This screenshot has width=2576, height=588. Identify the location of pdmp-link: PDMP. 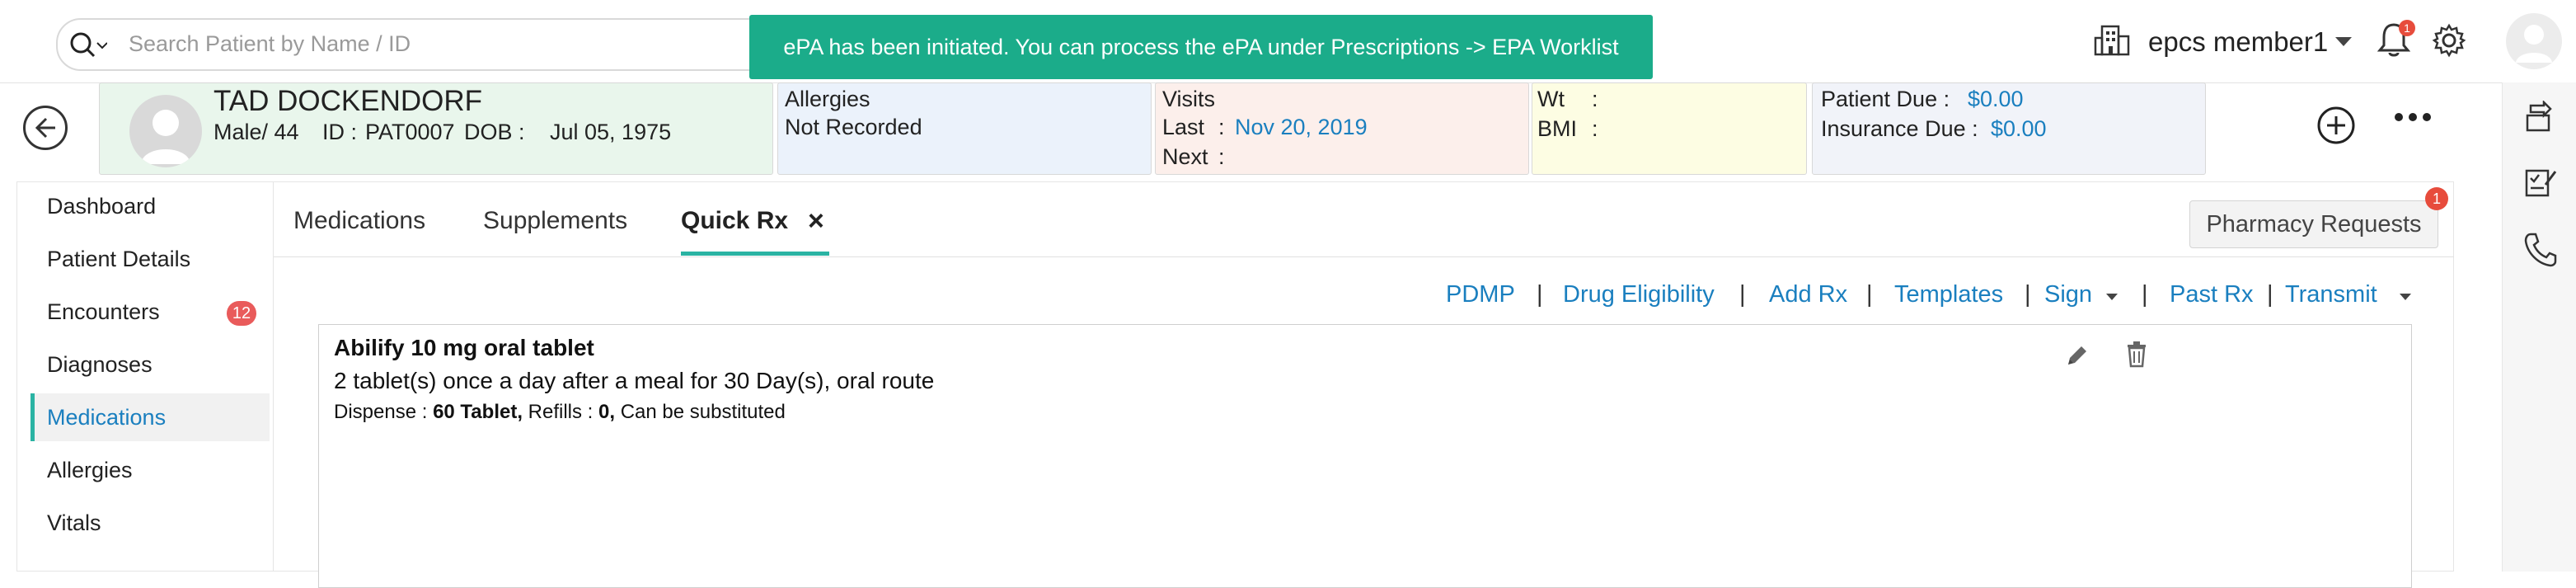
(1480, 294).